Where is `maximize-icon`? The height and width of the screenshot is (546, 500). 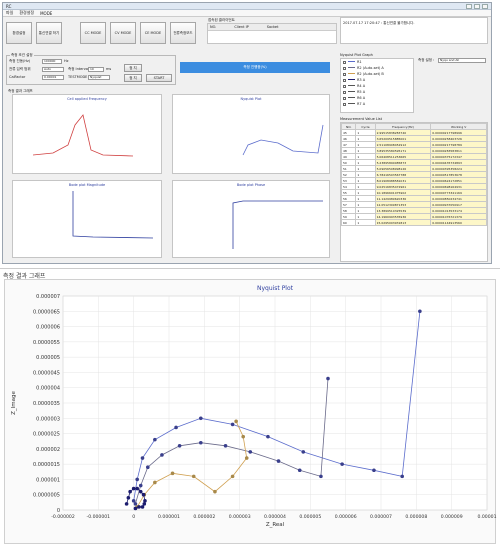 maximize-icon is located at coordinates (477, 6).